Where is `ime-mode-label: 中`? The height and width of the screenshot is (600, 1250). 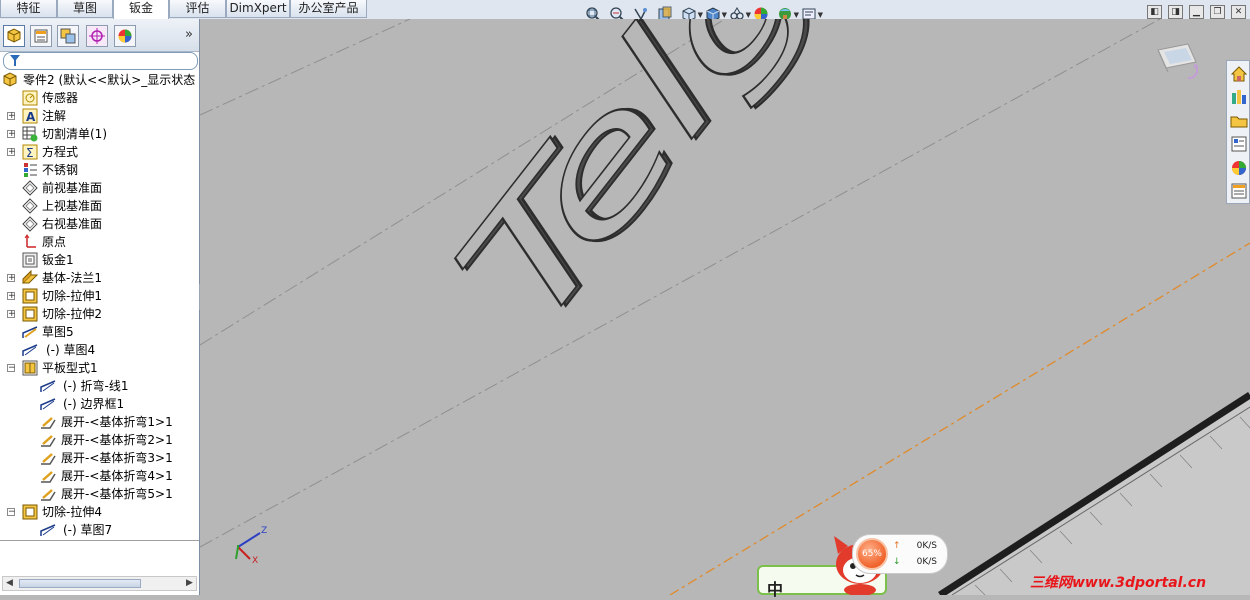 ime-mode-label: 中 is located at coordinates (775, 589).